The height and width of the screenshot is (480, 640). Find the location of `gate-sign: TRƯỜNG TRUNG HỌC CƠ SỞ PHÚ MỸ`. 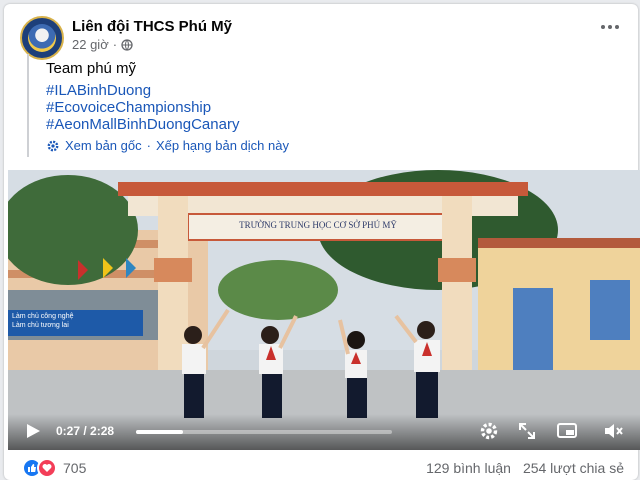

gate-sign: TRƯỜNG TRUNG HỌC CƠ SỞ PHÚ MỸ is located at coordinates (318, 225).